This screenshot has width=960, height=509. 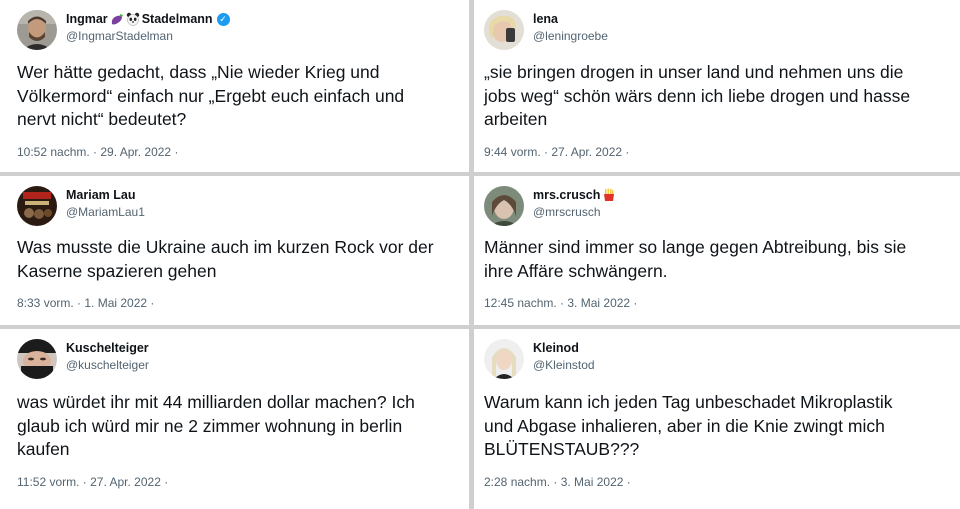 What do you see at coordinates (564, 365) in the screenshot?
I see `handle: @Kleinstod` at bounding box center [564, 365].